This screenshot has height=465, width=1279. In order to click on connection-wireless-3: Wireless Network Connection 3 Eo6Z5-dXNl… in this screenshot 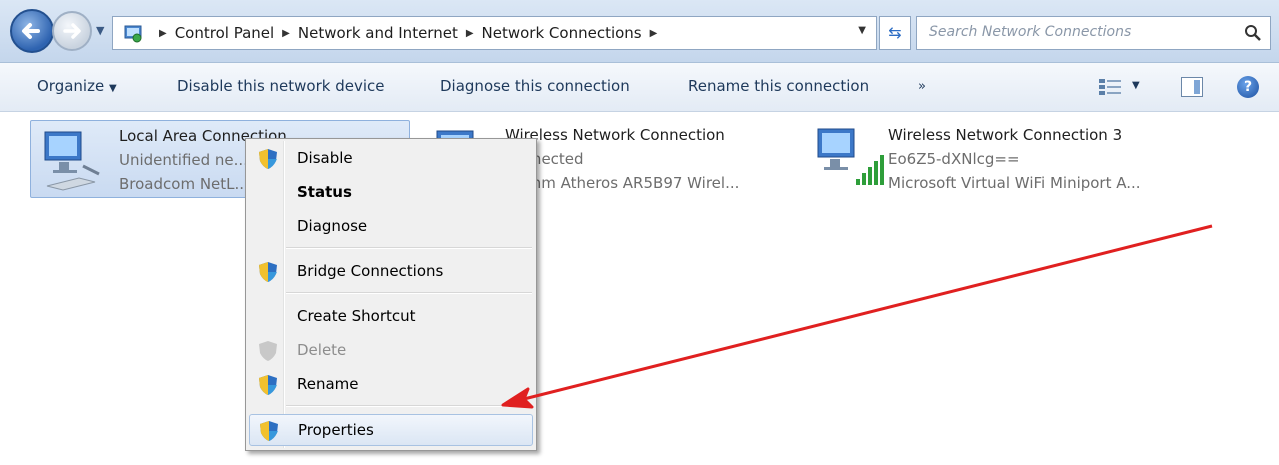, I will do `click(1018, 160)`.